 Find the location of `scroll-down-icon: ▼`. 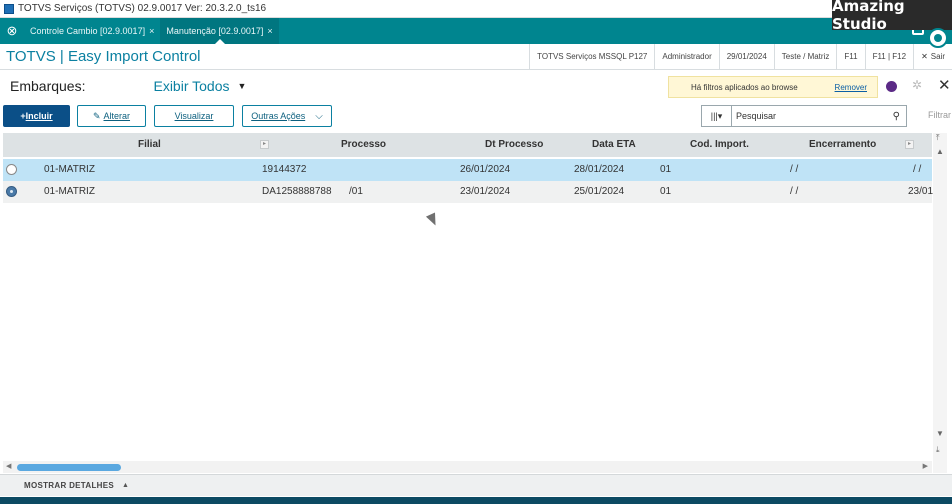

scroll-down-icon: ▼ is located at coordinates (940, 433).